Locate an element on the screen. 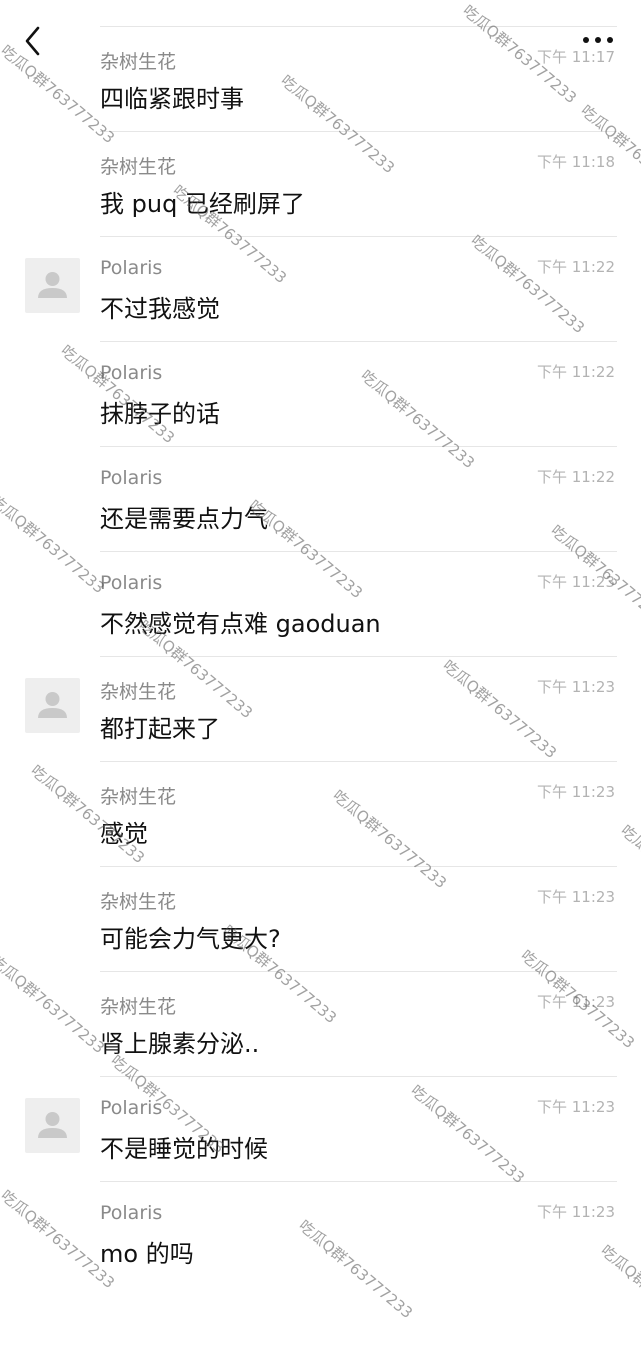 The height and width of the screenshot is (1348, 641). message-text: 肾上腺素分泌.. is located at coordinates (180, 1044).